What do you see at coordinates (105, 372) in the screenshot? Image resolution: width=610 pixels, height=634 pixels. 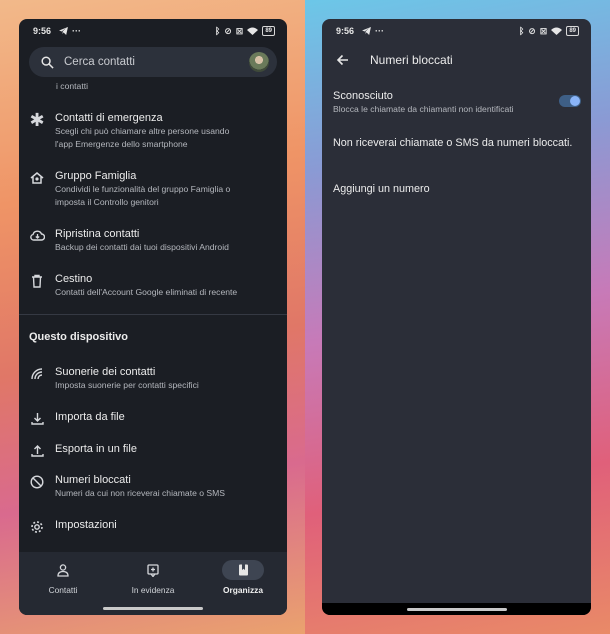 I see `item-title: Suonerie dei contatti` at bounding box center [105, 372].